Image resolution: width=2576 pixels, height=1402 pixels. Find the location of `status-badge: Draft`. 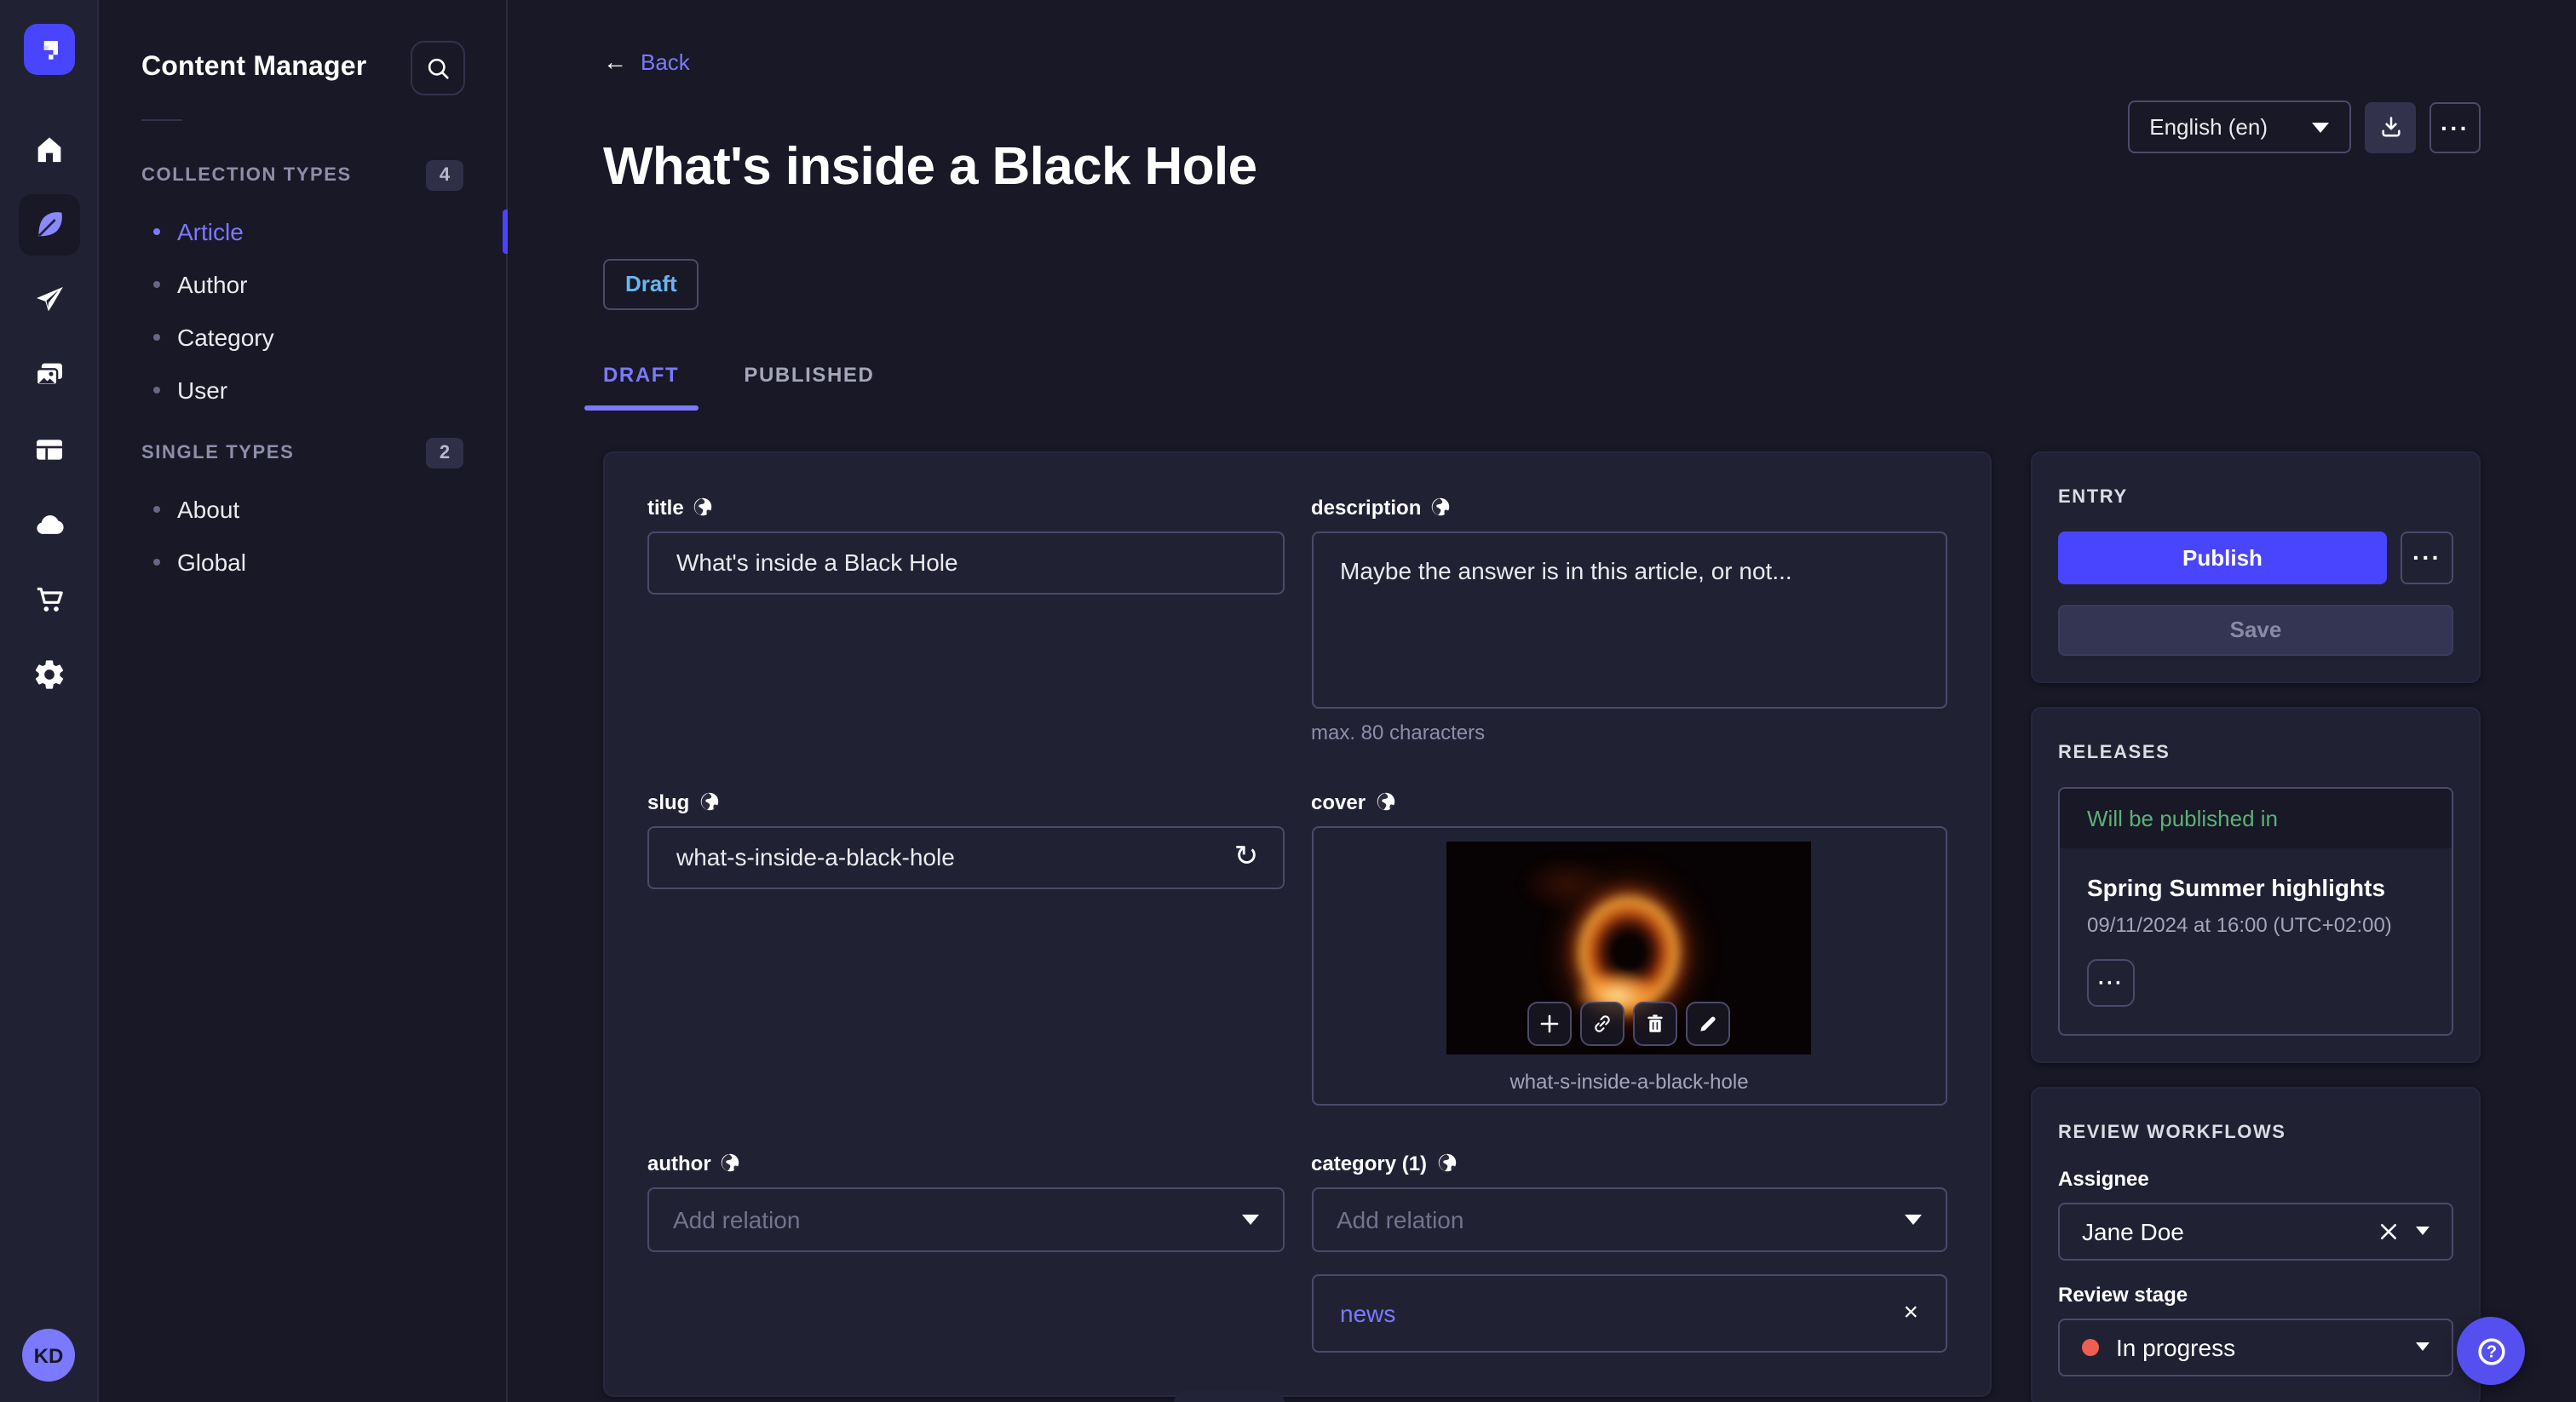

status-badge: Draft is located at coordinates (651, 284).